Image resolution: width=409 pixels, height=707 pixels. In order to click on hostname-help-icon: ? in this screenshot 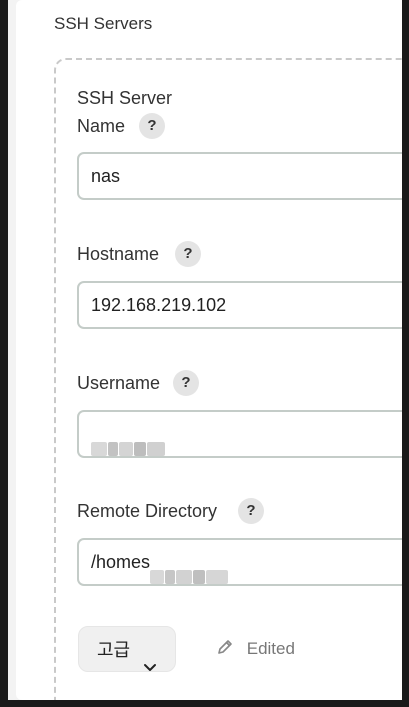, I will do `click(188, 254)`.